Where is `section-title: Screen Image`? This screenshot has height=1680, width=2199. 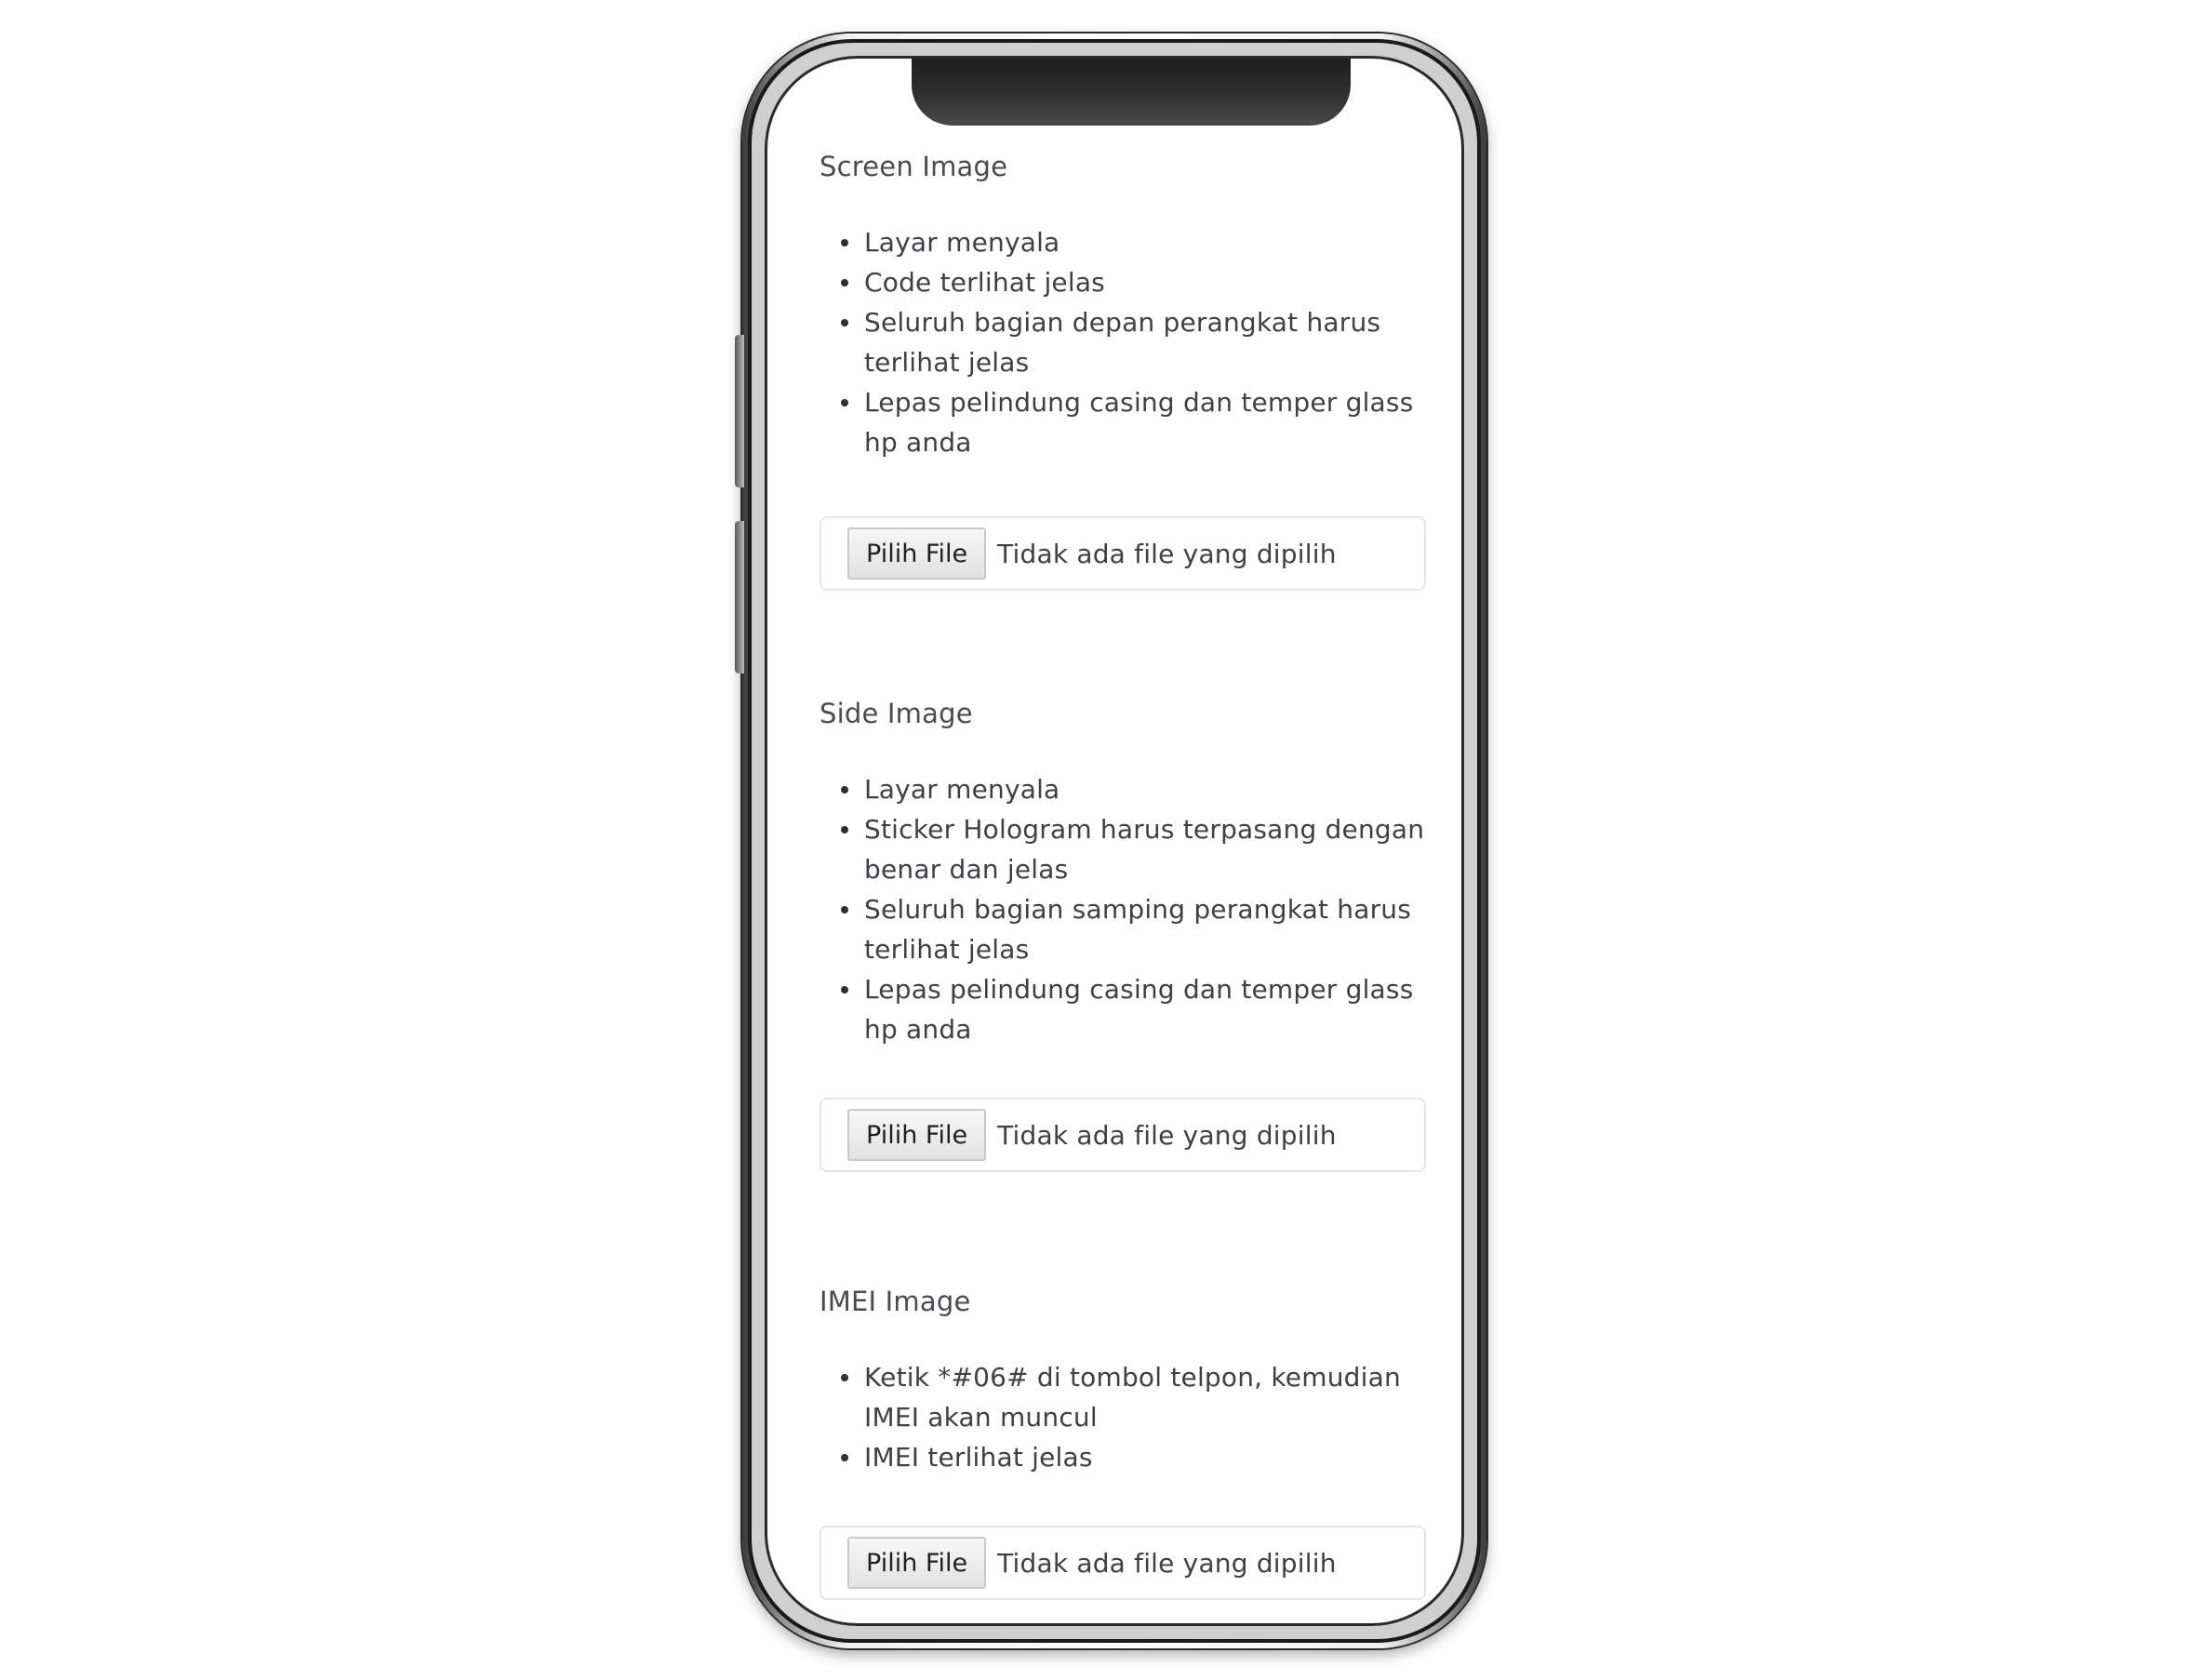 section-title: Screen Image is located at coordinates (914, 166).